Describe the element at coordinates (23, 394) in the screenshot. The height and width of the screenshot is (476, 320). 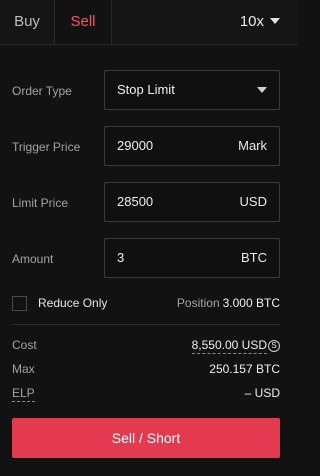
I see `elp-label: ELP` at that location.